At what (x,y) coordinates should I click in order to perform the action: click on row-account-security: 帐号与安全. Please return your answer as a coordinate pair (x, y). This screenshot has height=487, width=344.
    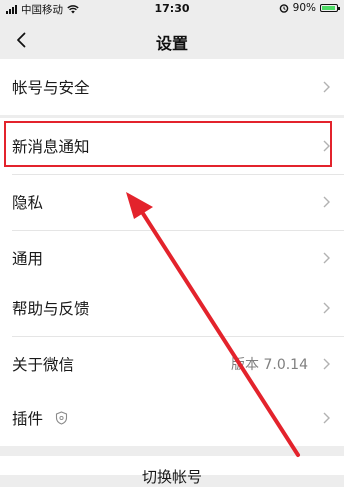
    Looking at the image, I should click on (172, 87).